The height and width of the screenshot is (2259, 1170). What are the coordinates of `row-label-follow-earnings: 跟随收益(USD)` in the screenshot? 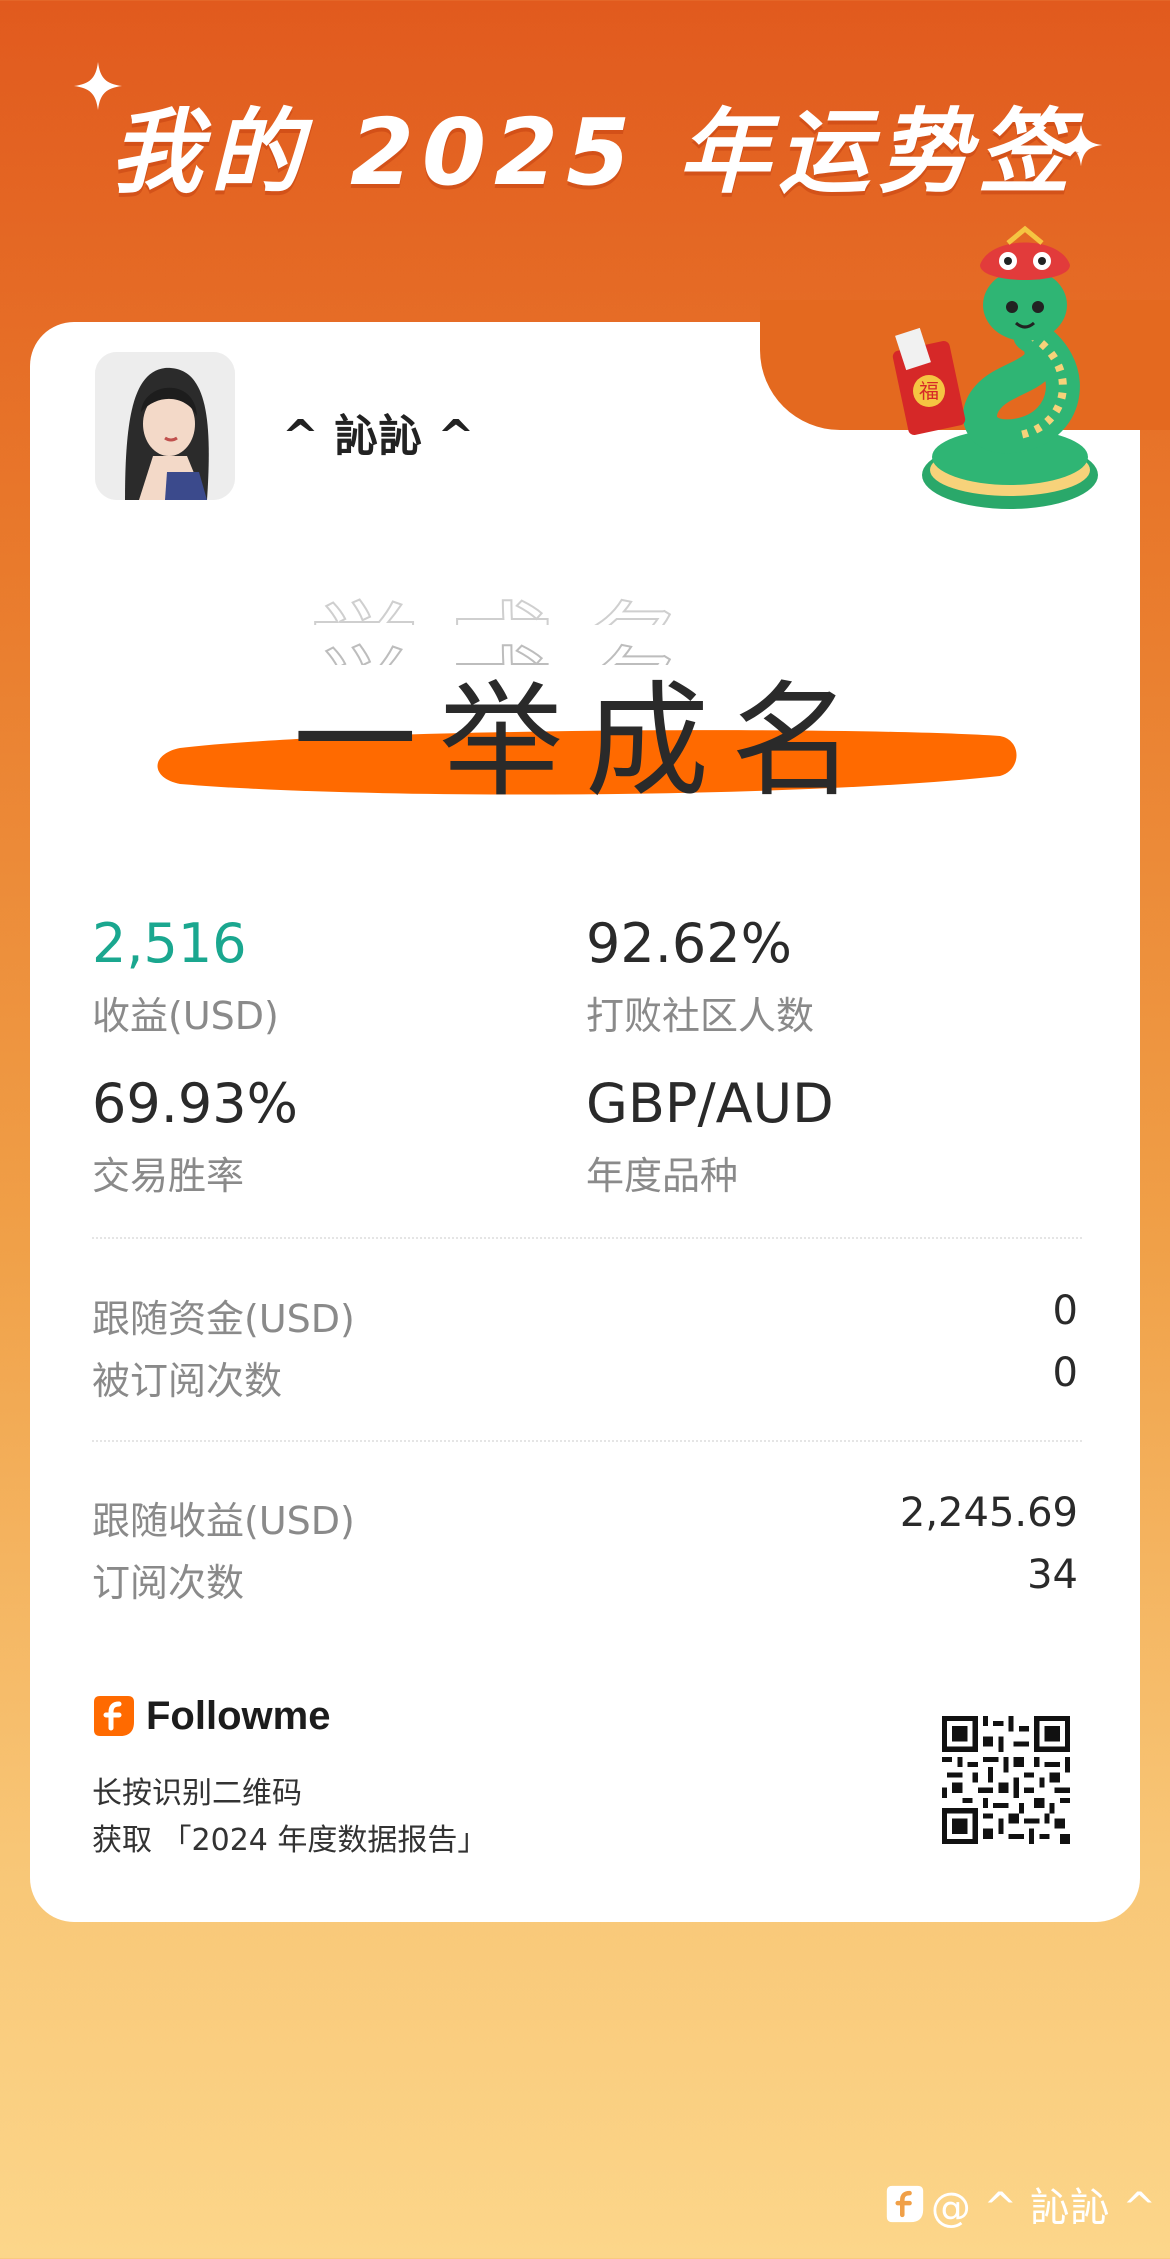 It's located at (223, 1521).